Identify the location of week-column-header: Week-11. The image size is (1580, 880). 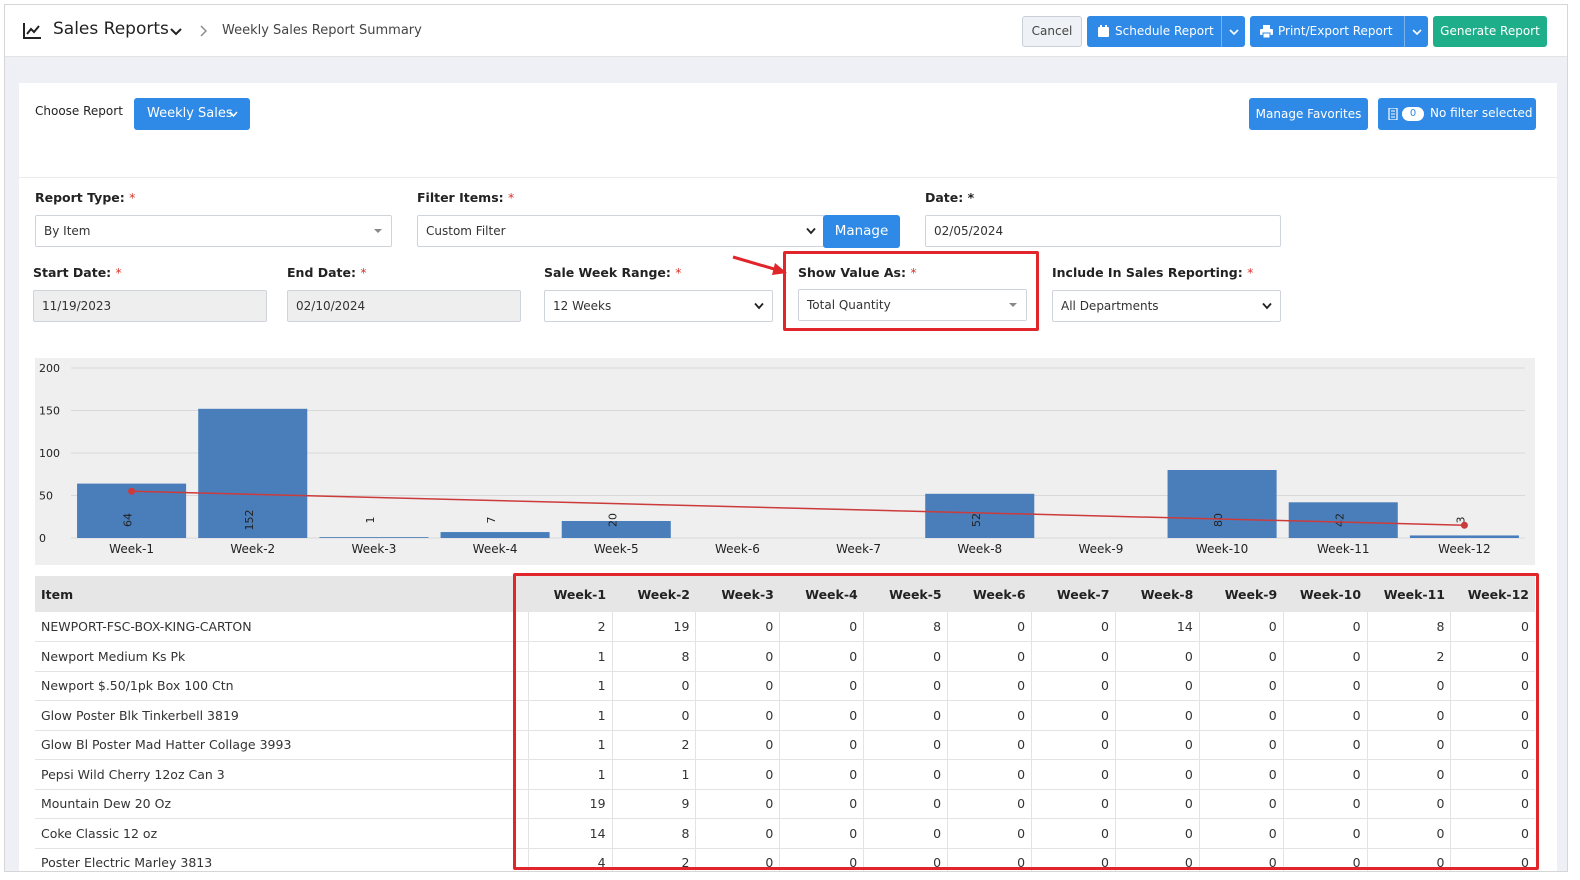
(1409, 594).